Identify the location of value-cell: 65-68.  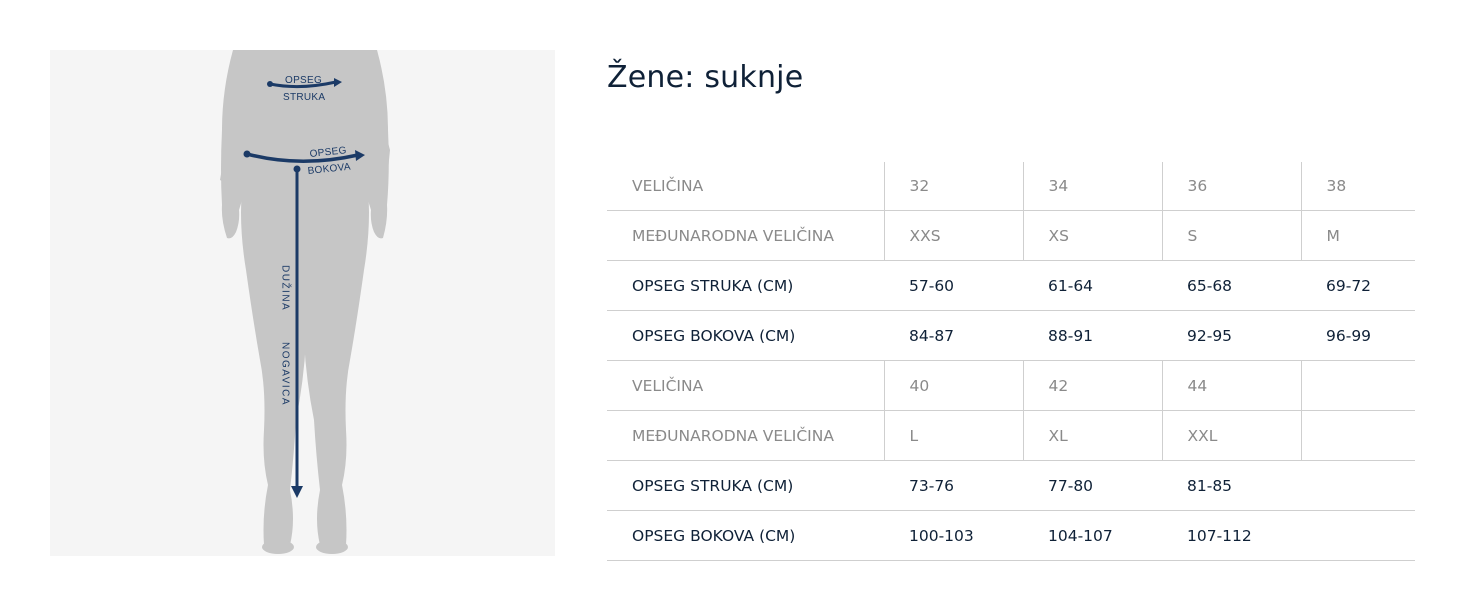
(1231, 285).